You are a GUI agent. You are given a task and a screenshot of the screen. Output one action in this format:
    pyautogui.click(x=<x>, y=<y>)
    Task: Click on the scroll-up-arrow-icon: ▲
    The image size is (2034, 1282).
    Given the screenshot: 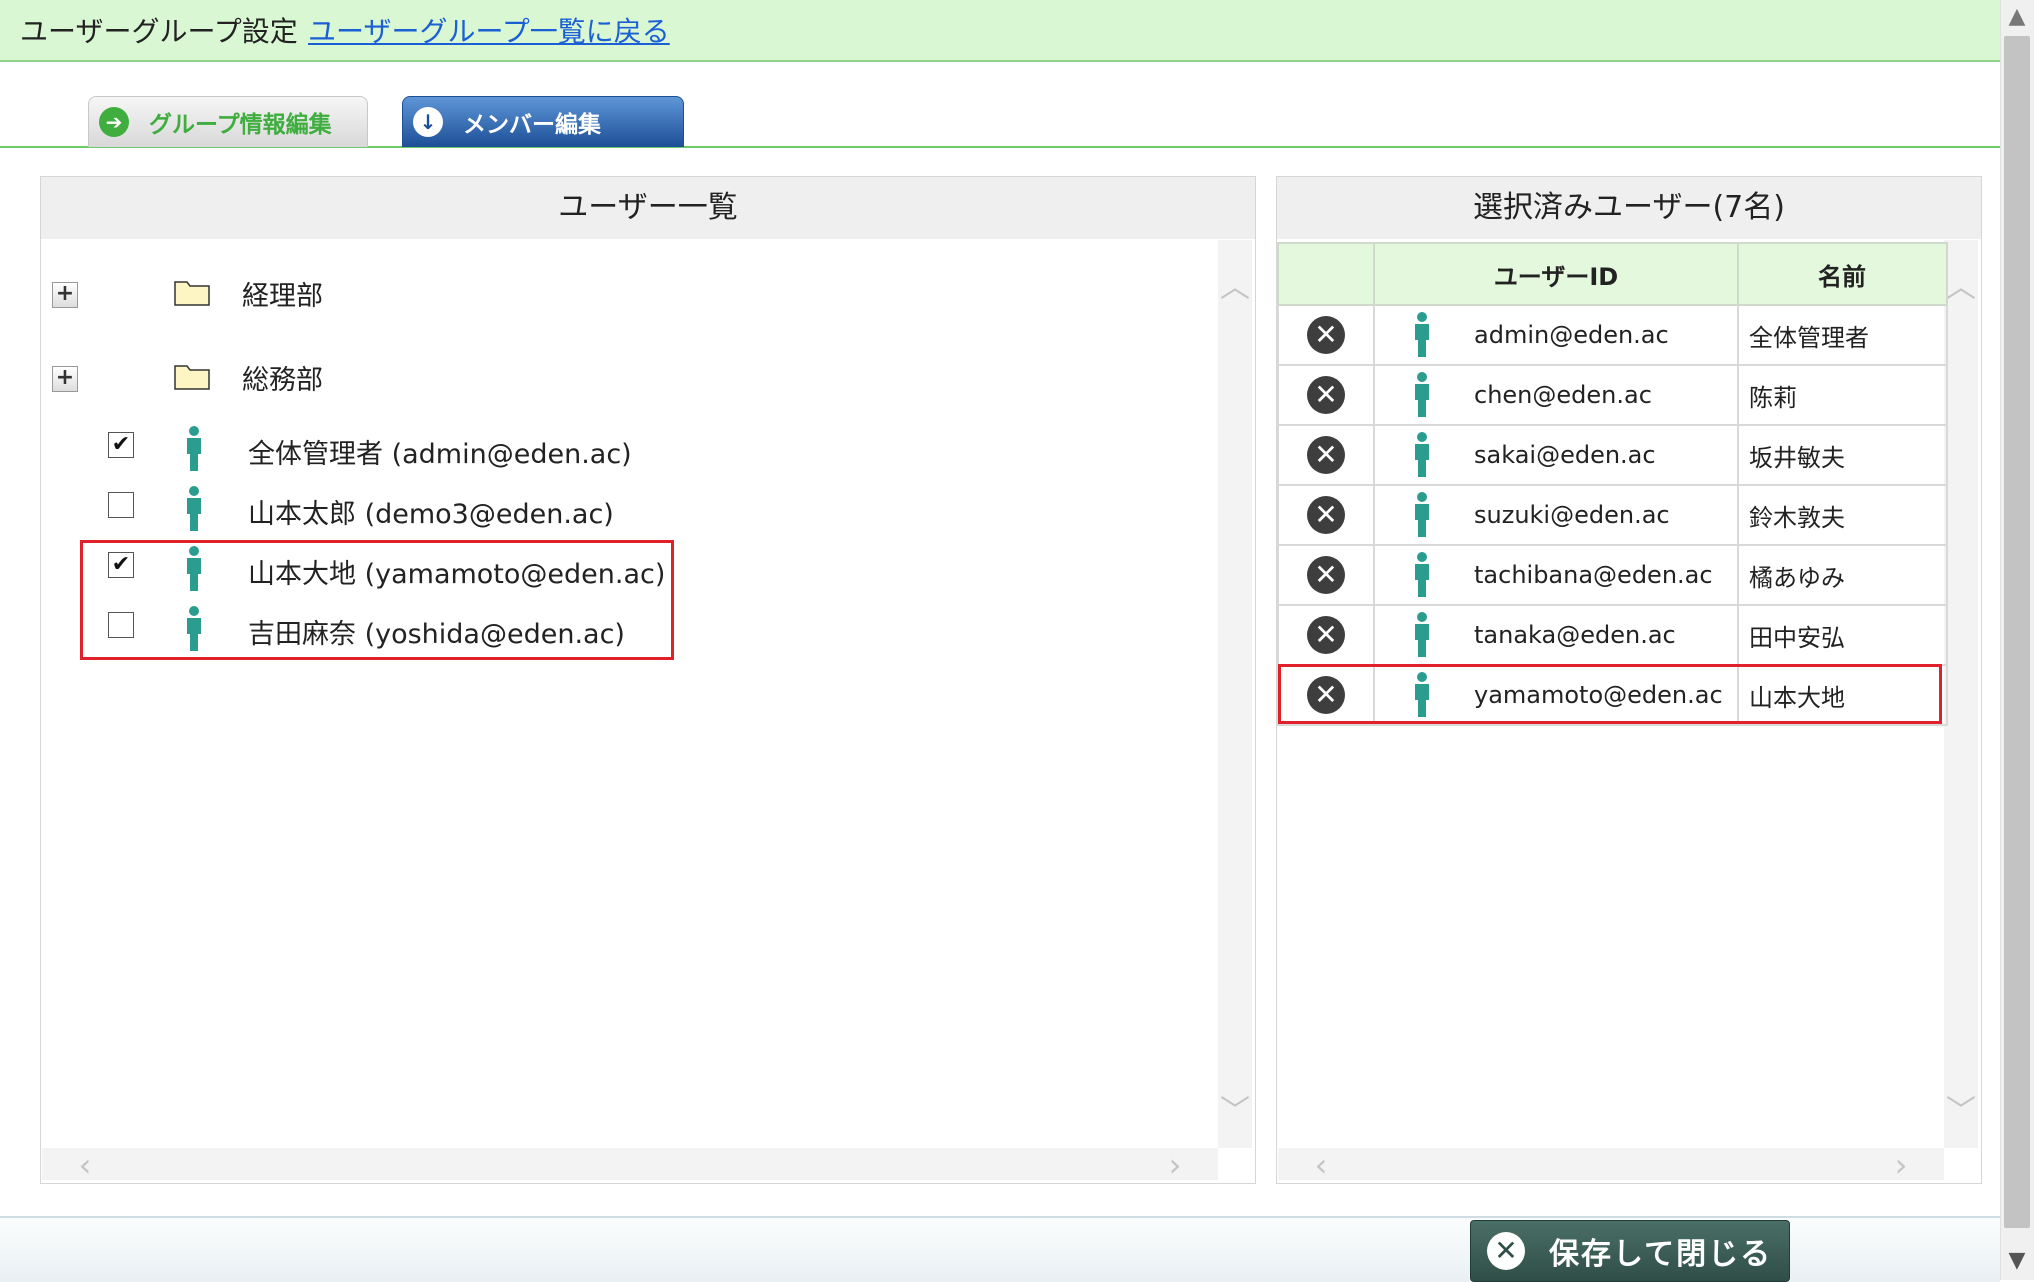 What is the action you would take?
    pyautogui.click(x=2017, y=17)
    